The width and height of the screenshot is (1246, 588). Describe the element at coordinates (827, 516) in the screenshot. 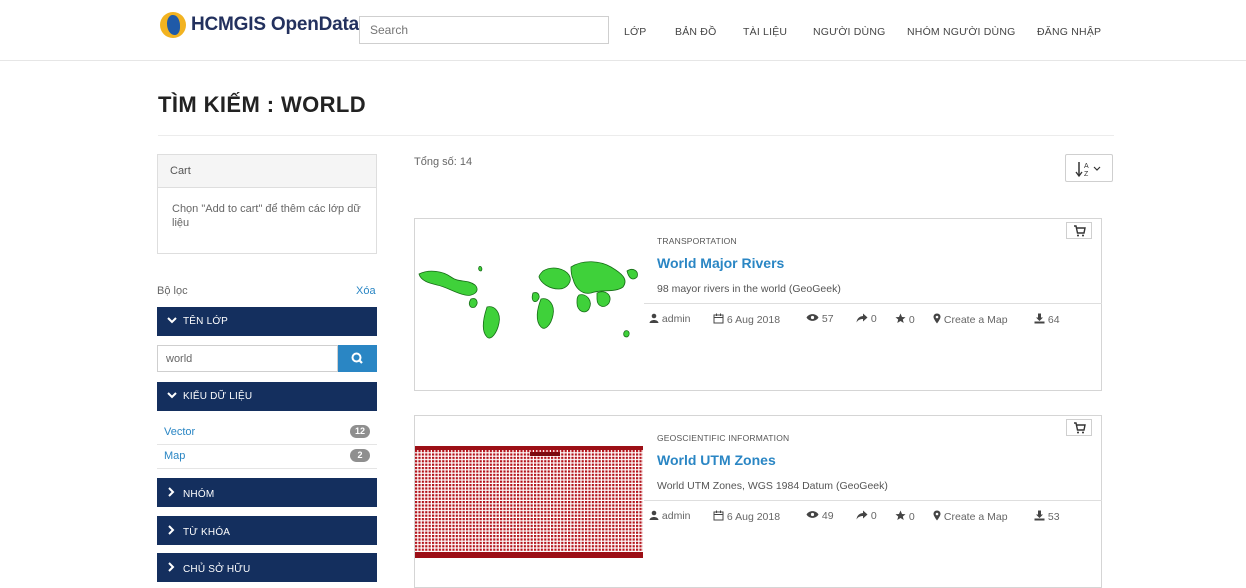

I see `views-count: 49` at that location.